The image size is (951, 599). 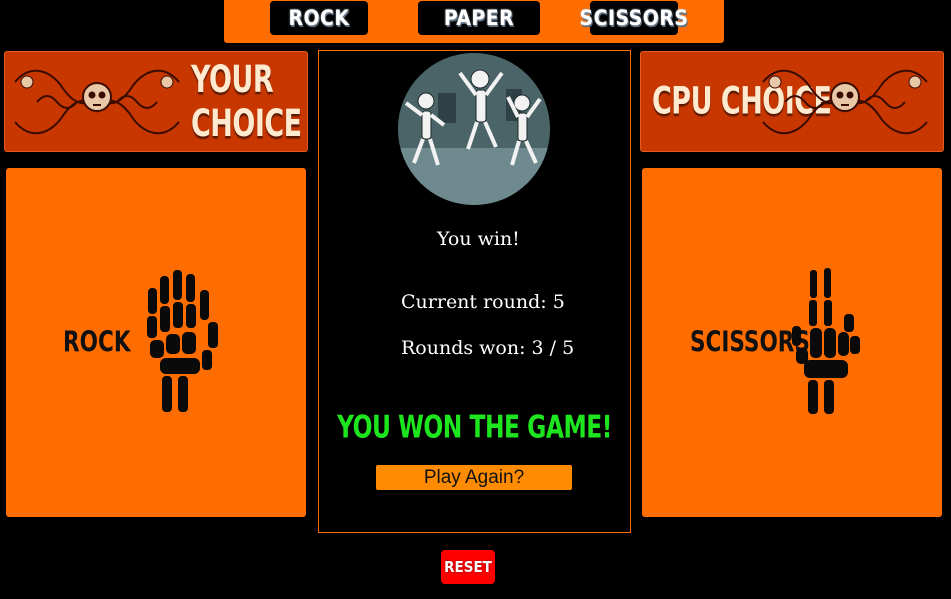 What do you see at coordinates (182, 341) in the screenshot?
I see `skeleton-fist-icon` at bounding box center [182, 341].